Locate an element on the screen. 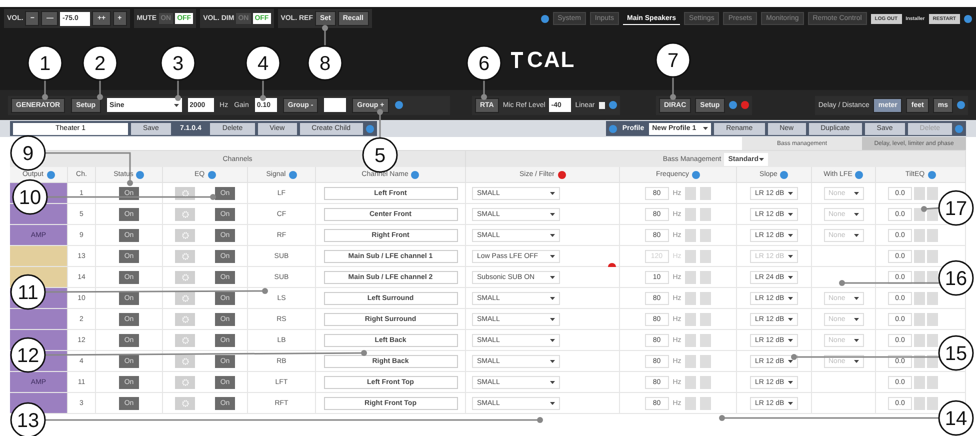 The width and height of the screenshot is (976, 436). decrease-button is located at coordinates (919, 277).